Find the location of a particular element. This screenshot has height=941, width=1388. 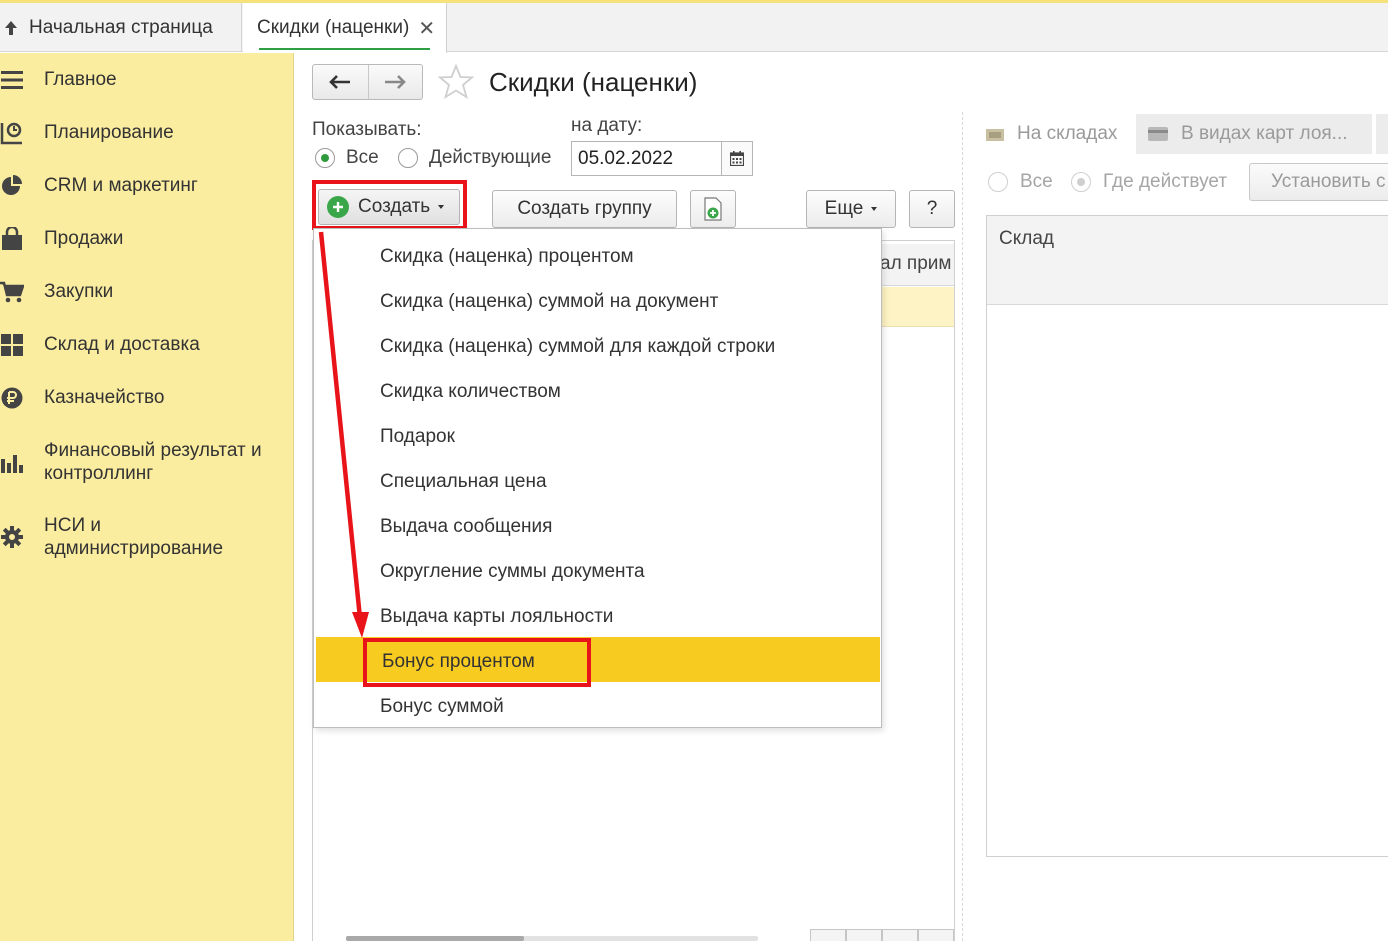

arrow-up-icon is located at coordinates (11, 28).